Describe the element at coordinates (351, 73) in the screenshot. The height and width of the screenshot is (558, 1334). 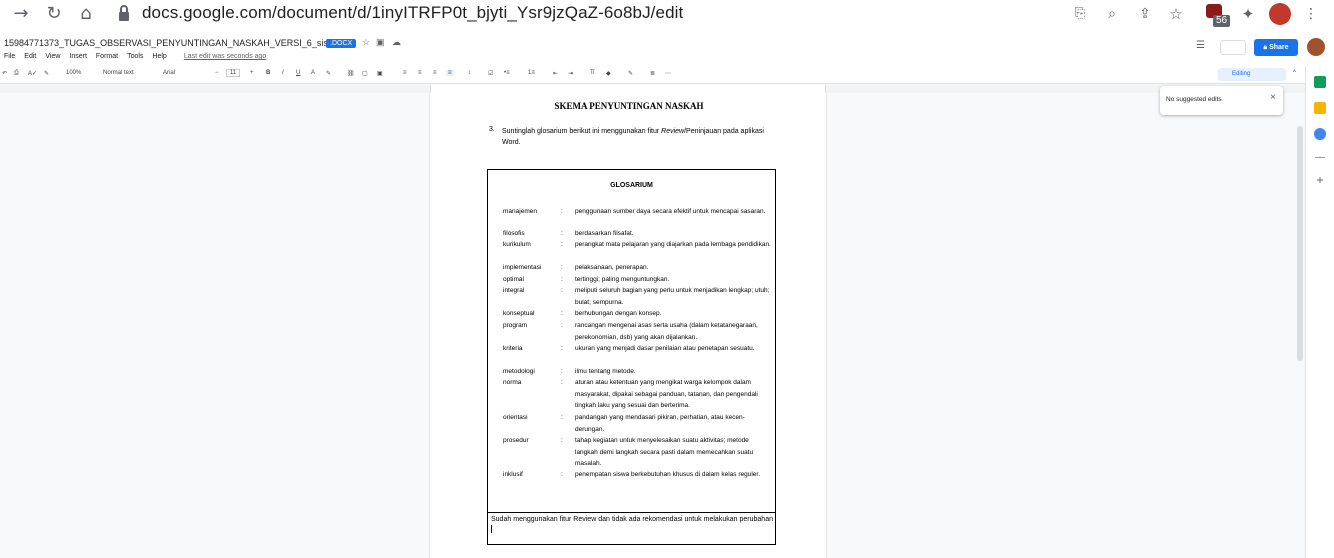
I see `link-icon: ⛓` at that location.